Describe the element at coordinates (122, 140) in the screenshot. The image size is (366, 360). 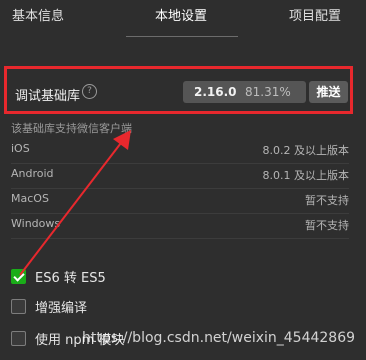
I see `arrow-head-icon` at that location.